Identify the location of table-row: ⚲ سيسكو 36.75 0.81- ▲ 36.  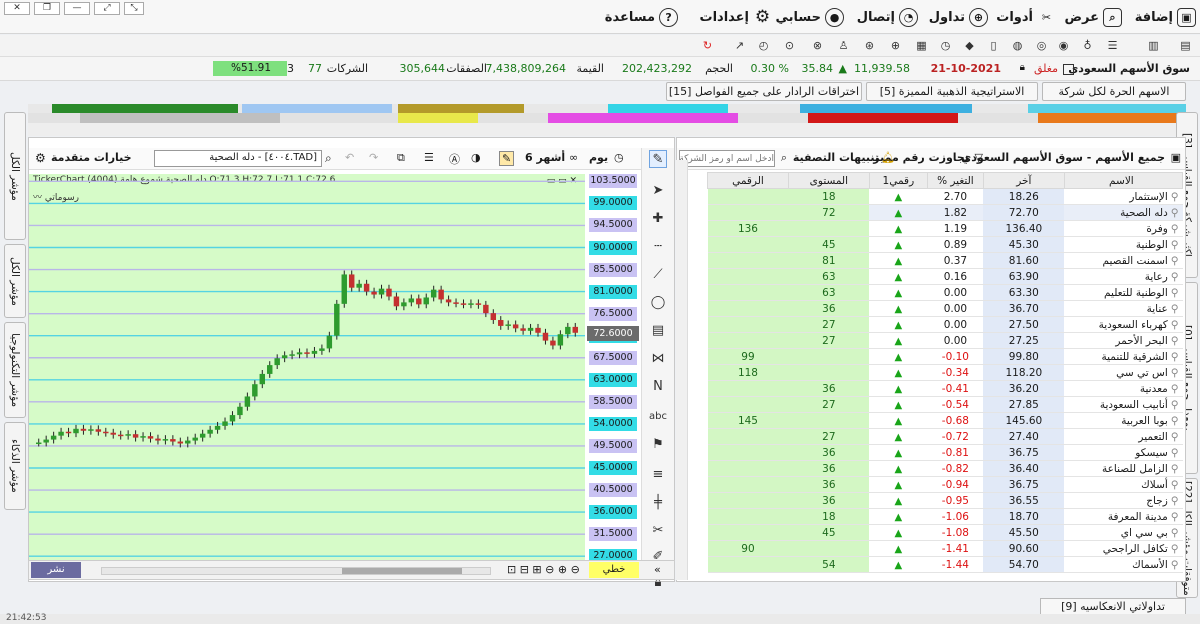
(945, 452).